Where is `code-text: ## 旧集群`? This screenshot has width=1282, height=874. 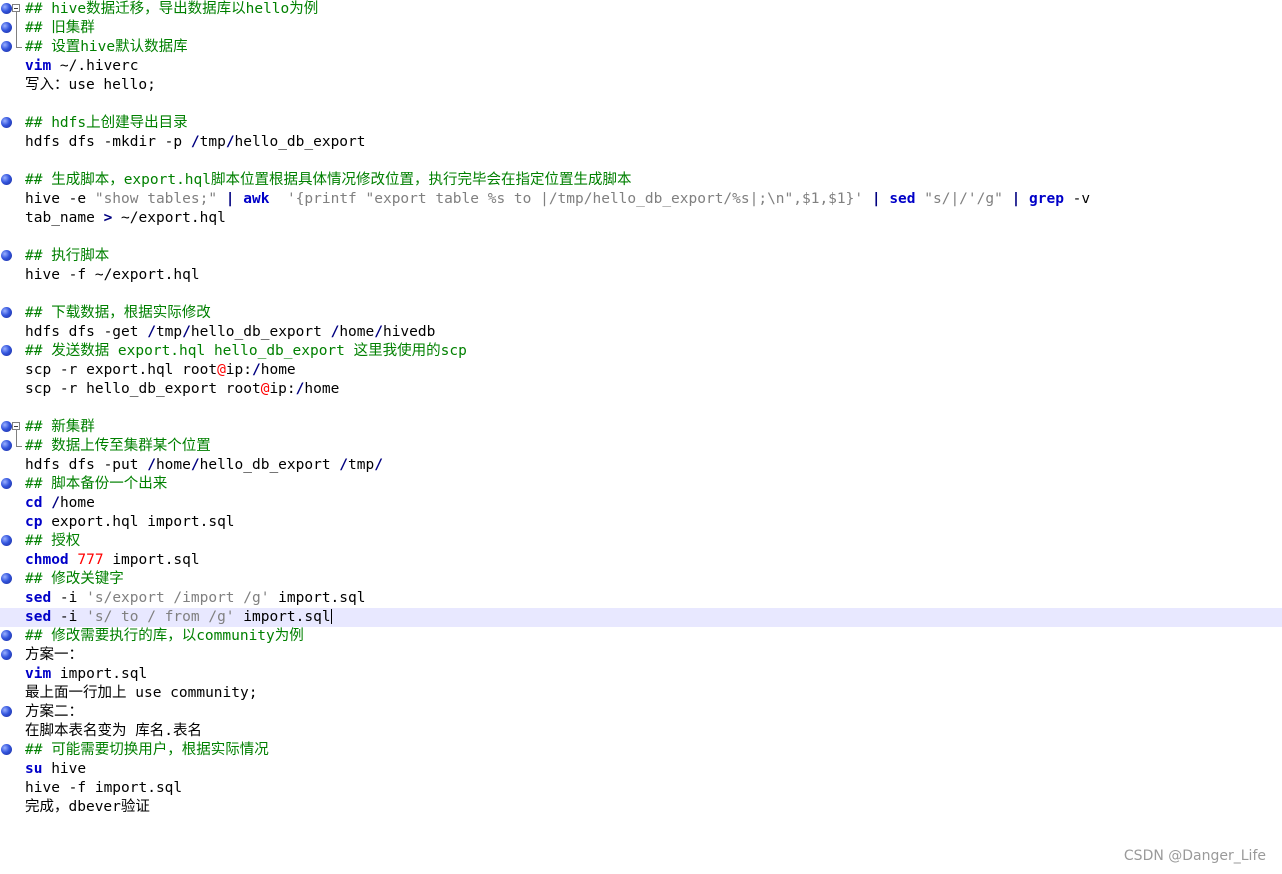 code-text: ## 旧集群 is located at coordinates (60, 28).